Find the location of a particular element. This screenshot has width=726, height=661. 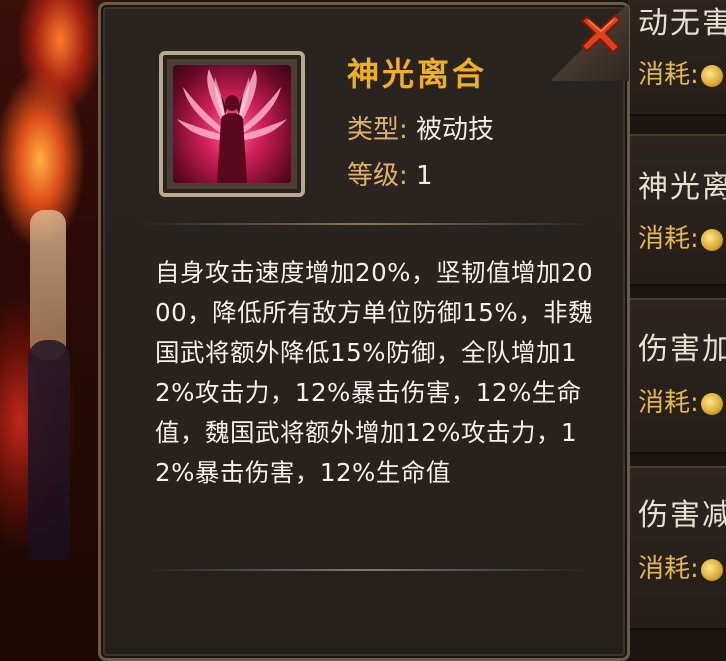

skill-level: 等级: 1 is located at coordinates (390, 173).